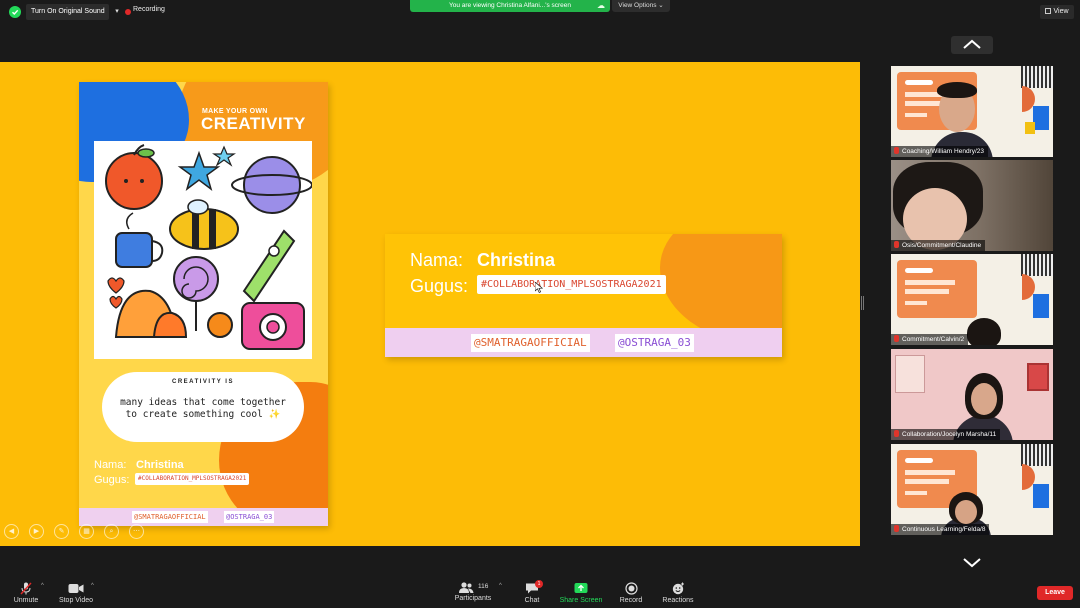  Describe the element at coordinates (516, 260) in the screenshot. I see `name-card-name-value: Christina` at that location.